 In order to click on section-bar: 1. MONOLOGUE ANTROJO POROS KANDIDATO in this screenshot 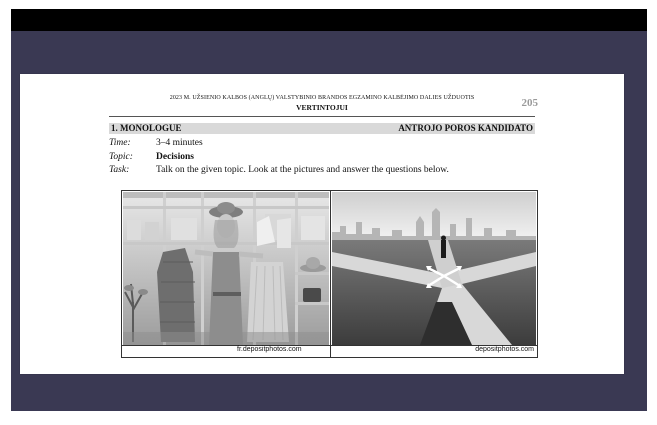, I will do `click(322, 128)`.